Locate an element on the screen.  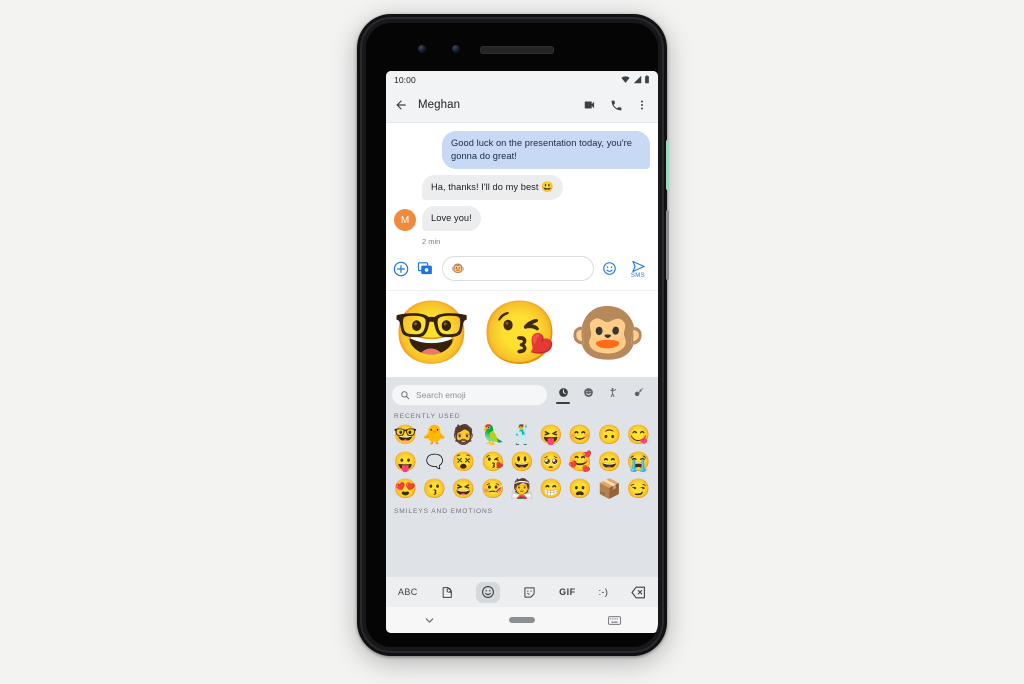
emoji-cell: 🕺 is located at coordinates (522, 435).